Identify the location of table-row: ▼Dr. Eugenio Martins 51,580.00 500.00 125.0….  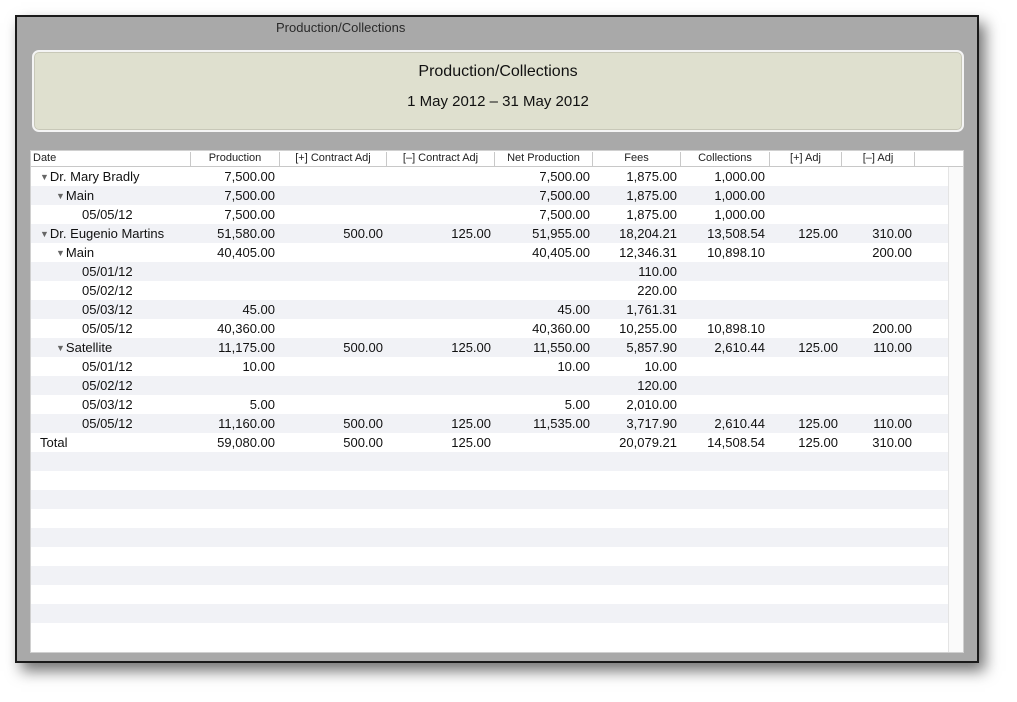
(490, 233).